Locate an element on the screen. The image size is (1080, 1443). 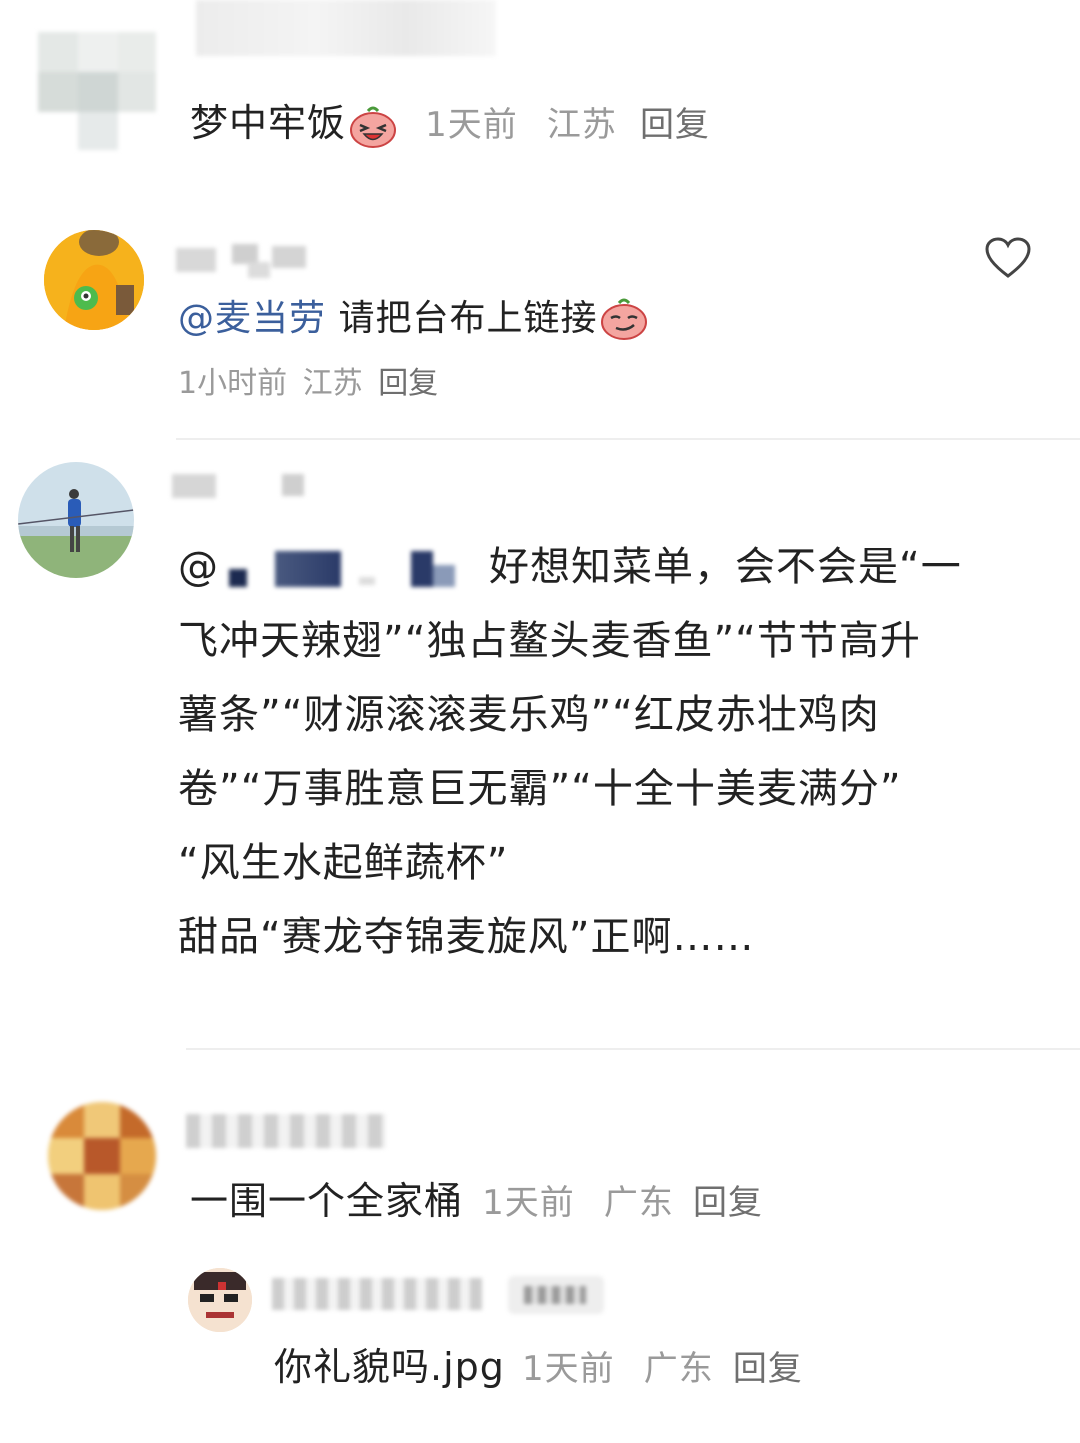
comment-body: 梦中牢饭 1天前 江苏 回复 is located at coordinates (450, 124).